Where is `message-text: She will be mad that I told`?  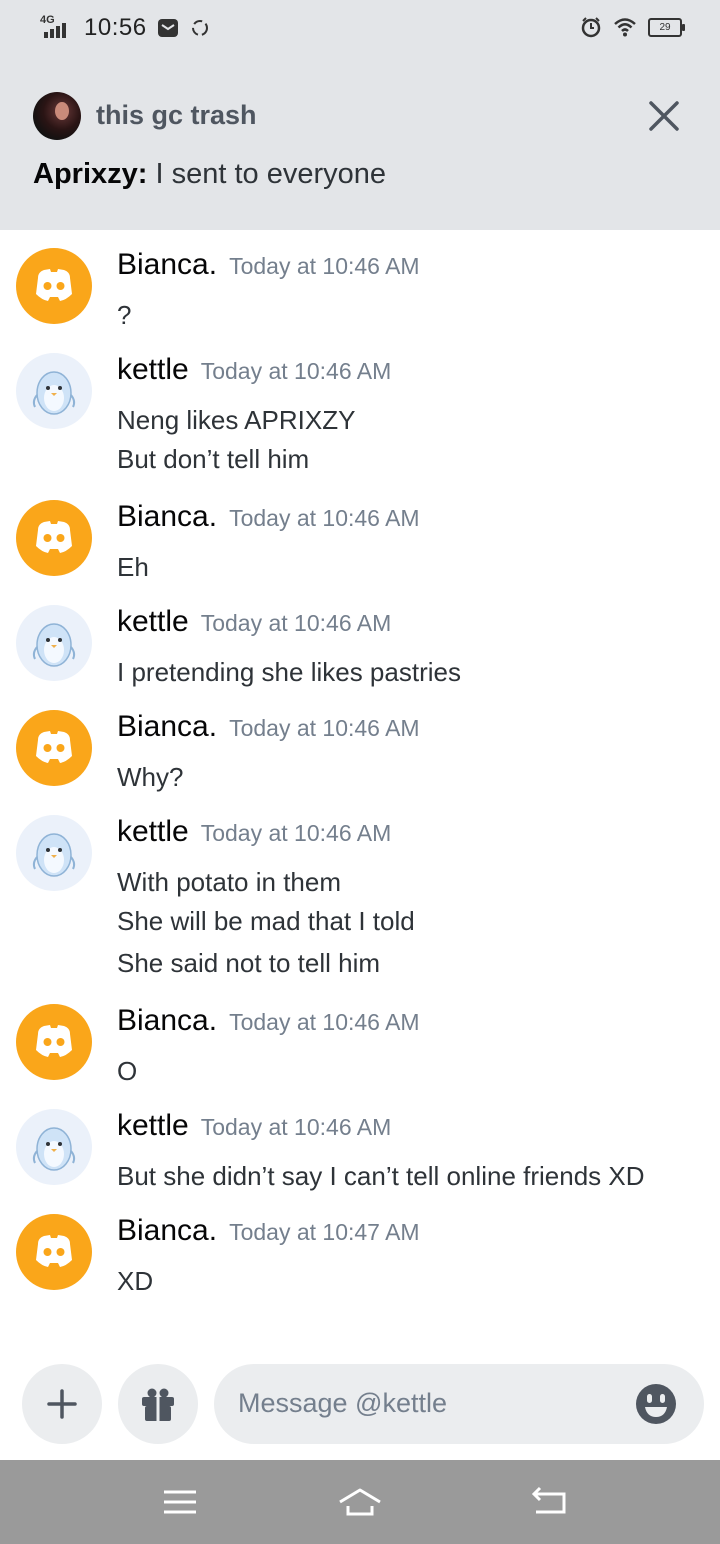 message-text: She will be mad that I told is located at coordinates (266, 921).